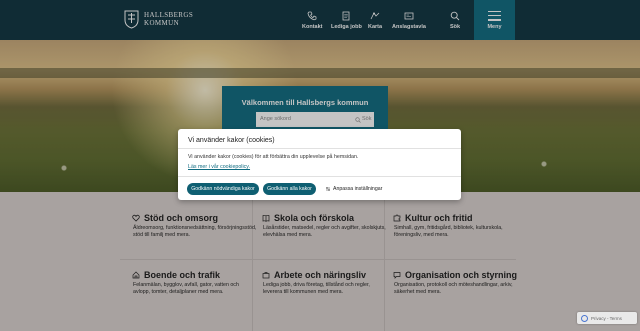  Describe the element at coordinates (231, 140) in the screenshot. I see `cookie-dialog-title: Vi använder kakor (cookies)` at that location.